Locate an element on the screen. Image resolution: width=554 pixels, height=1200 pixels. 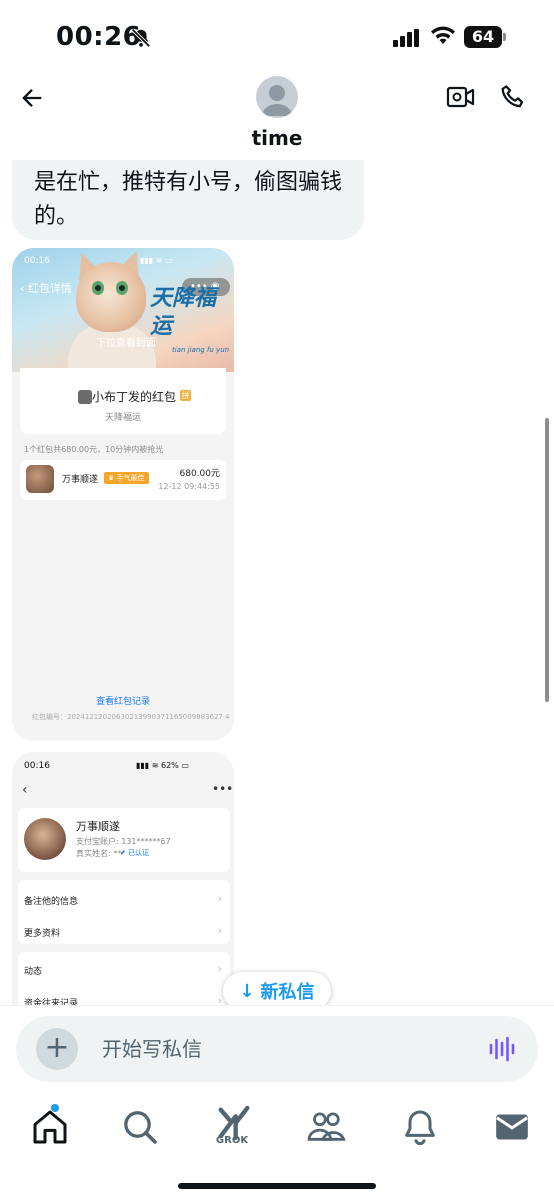
amount: 680.00元 is located at coordinates (200, 474).